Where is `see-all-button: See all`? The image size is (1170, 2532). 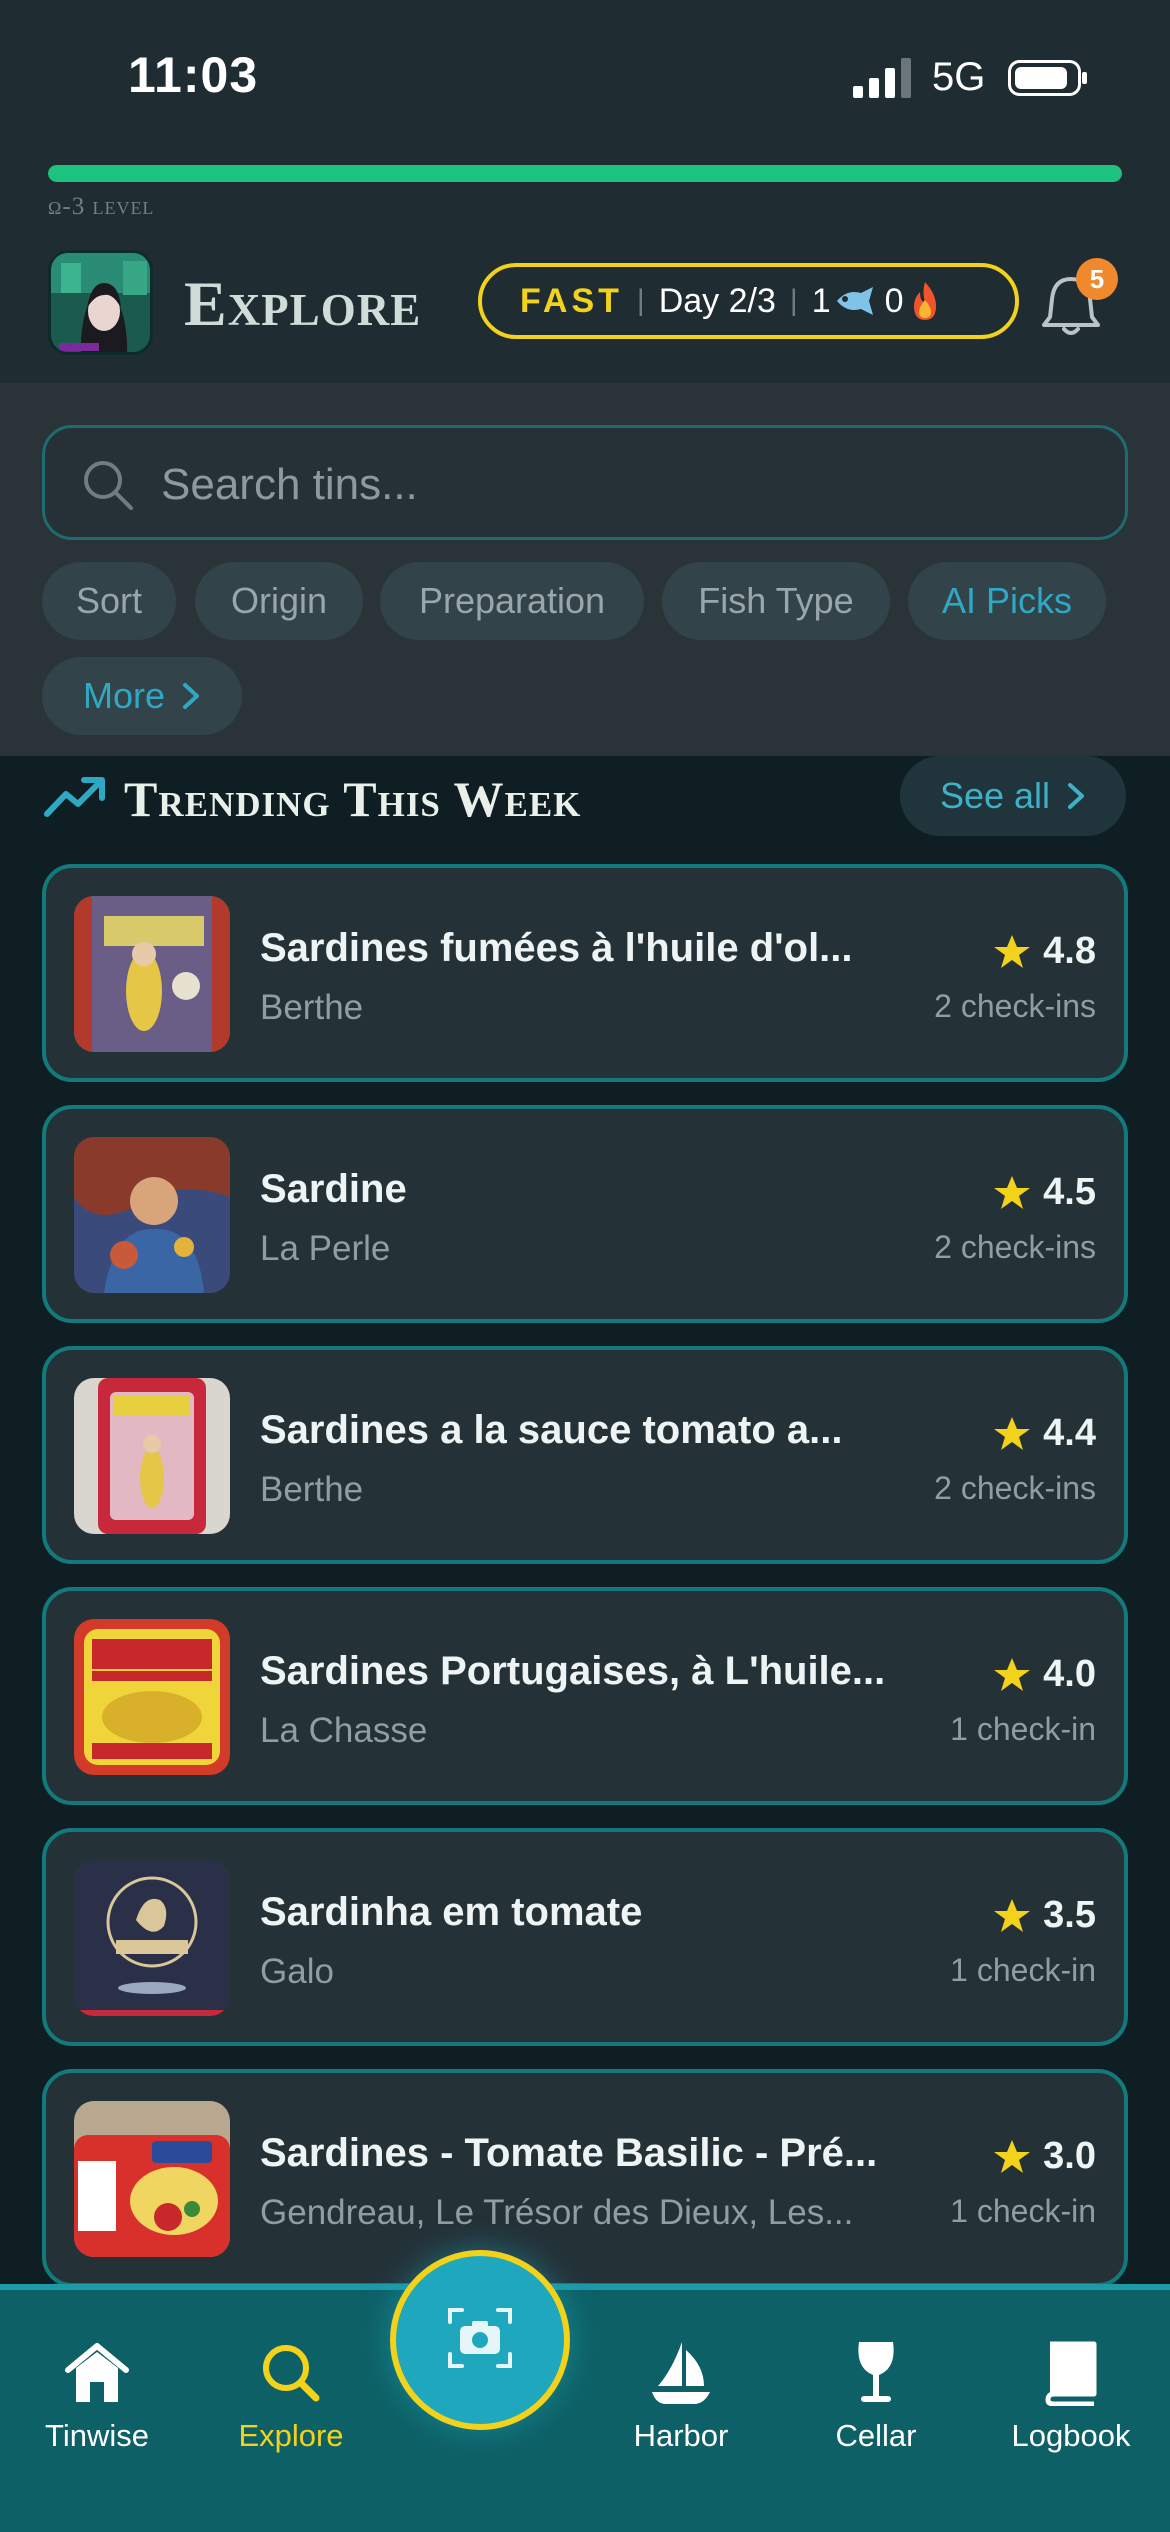
see-all-button: See all is located at coordinates (1013, 796).